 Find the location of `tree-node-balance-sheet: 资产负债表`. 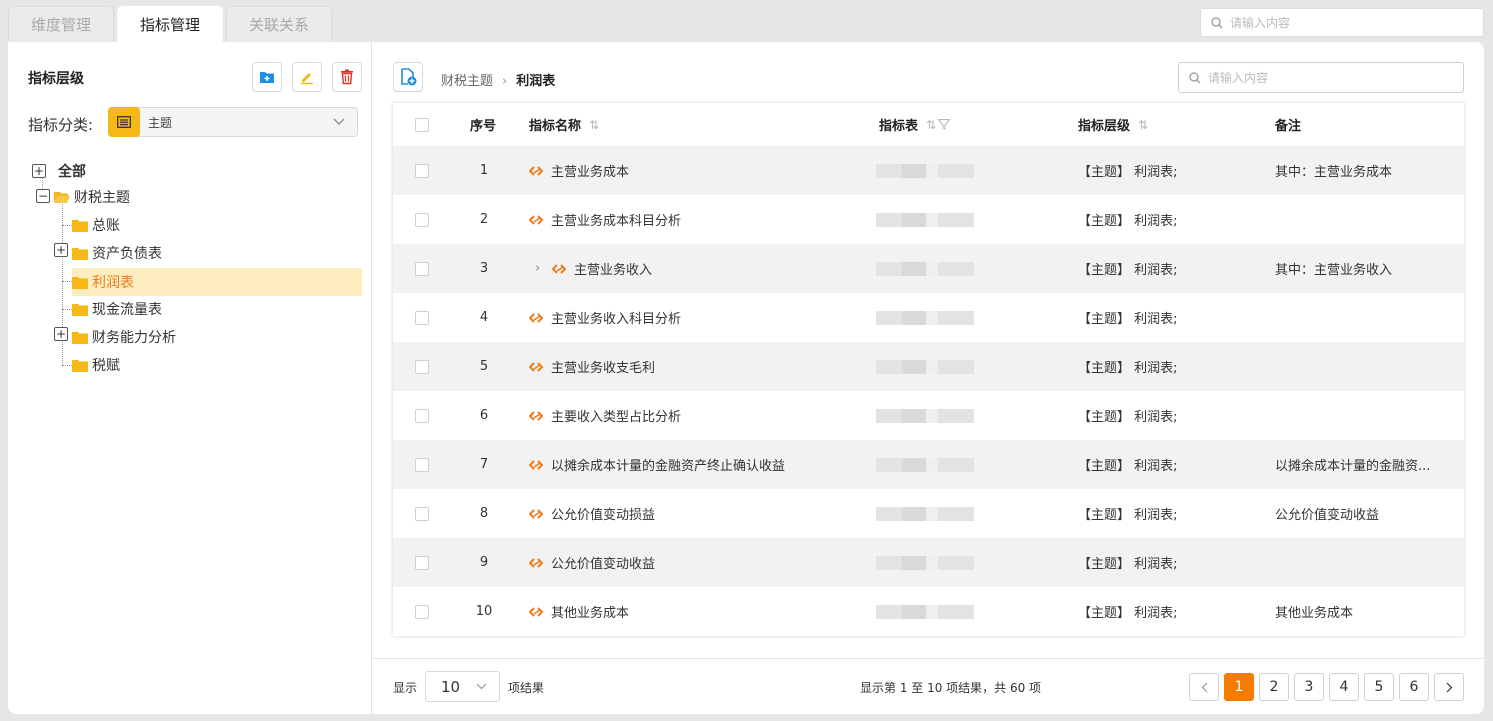

tree-node-balance-sheet: 资产负债表 is located at coordinates (117, 253).